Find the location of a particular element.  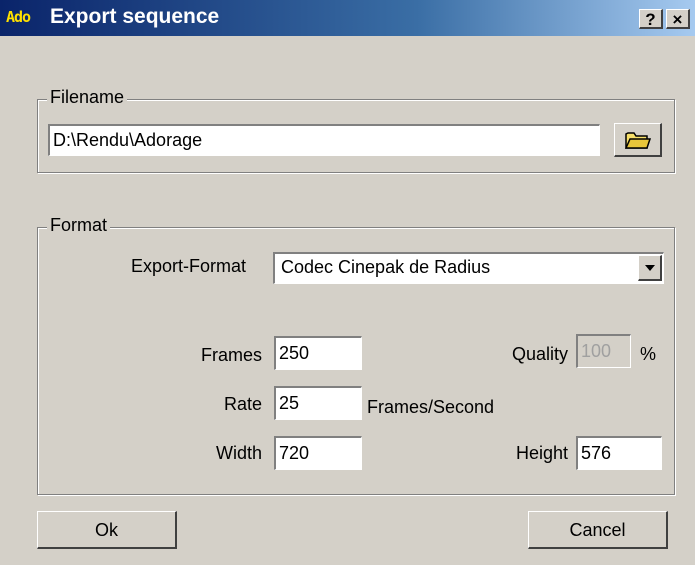

quality-unit: % is located at coordinates (648, 354).